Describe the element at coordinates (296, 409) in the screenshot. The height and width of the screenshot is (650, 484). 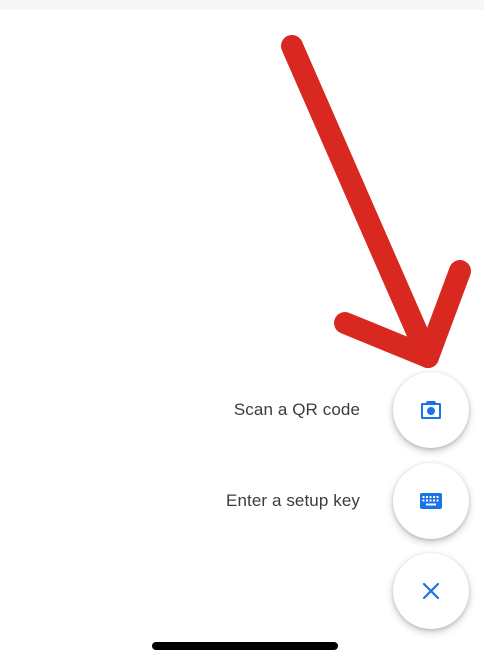
I see `scan-qr-label: Scan a QR code` at that location.